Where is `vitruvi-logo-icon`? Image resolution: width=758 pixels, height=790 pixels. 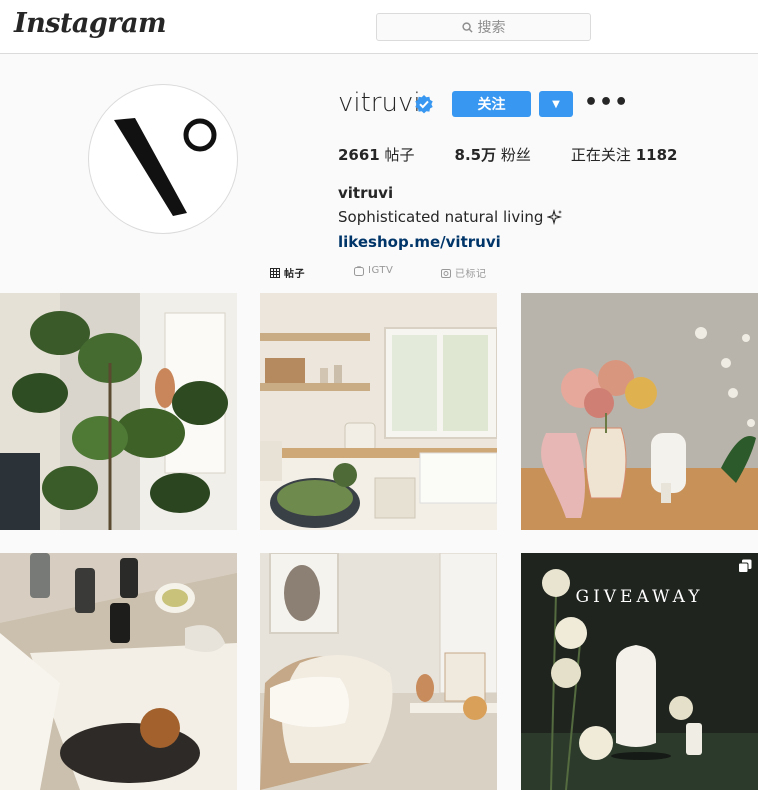 vitruvi-logo-icon is located at coordinates (165, 167).